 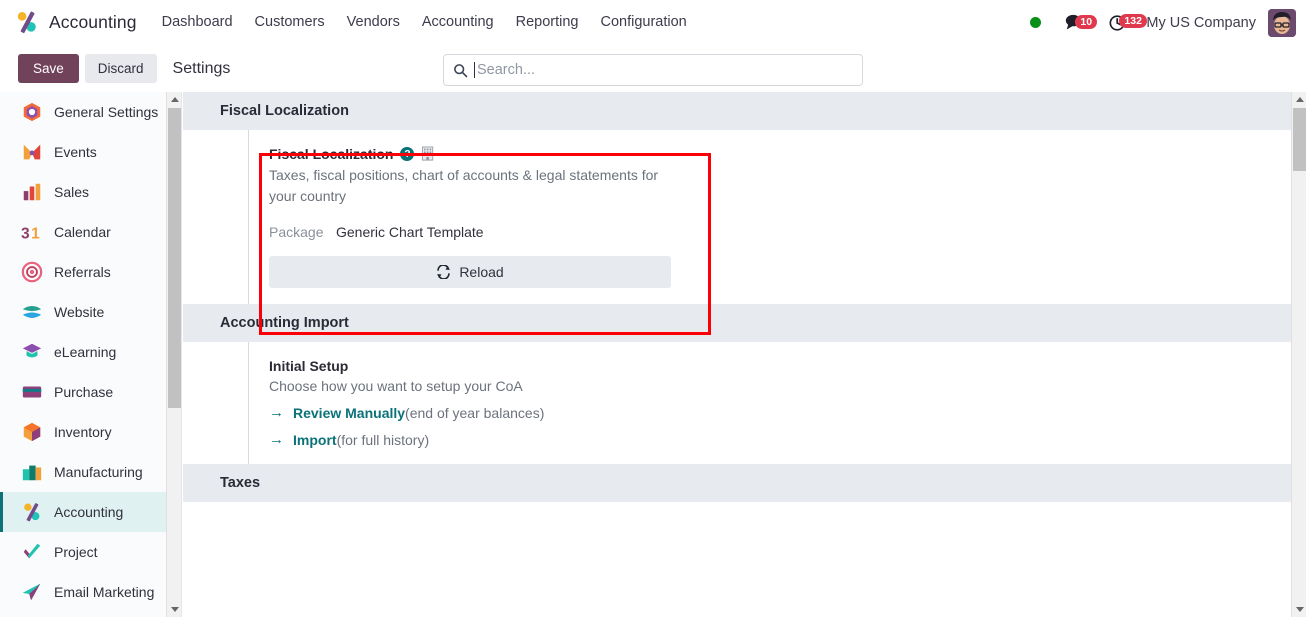 I want to click on sidebar-label: Inventory, so click(x=83, y=432).